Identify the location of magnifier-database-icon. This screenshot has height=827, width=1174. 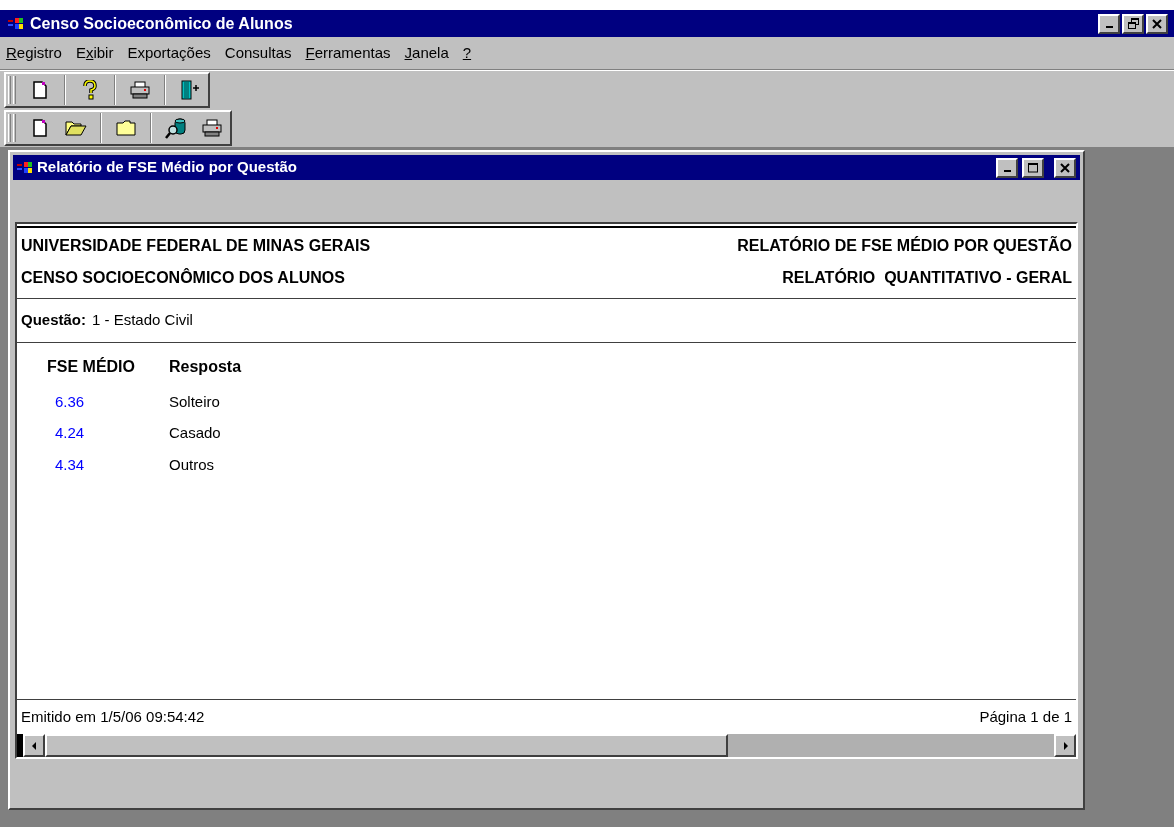
(176, 128).